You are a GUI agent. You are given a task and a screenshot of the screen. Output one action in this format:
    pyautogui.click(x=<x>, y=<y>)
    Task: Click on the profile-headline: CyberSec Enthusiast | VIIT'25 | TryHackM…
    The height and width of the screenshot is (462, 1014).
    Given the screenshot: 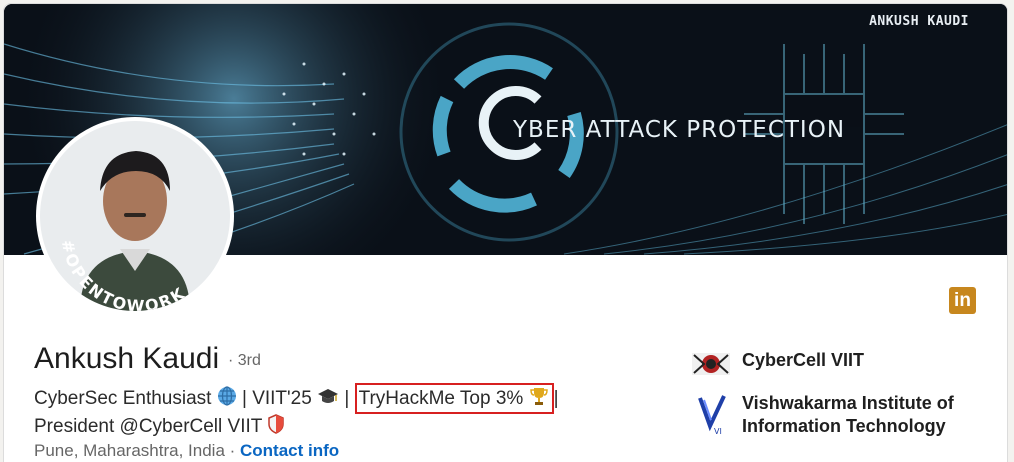 What is the action you would take?
    pyautogui.click(x=296, y=412)
    